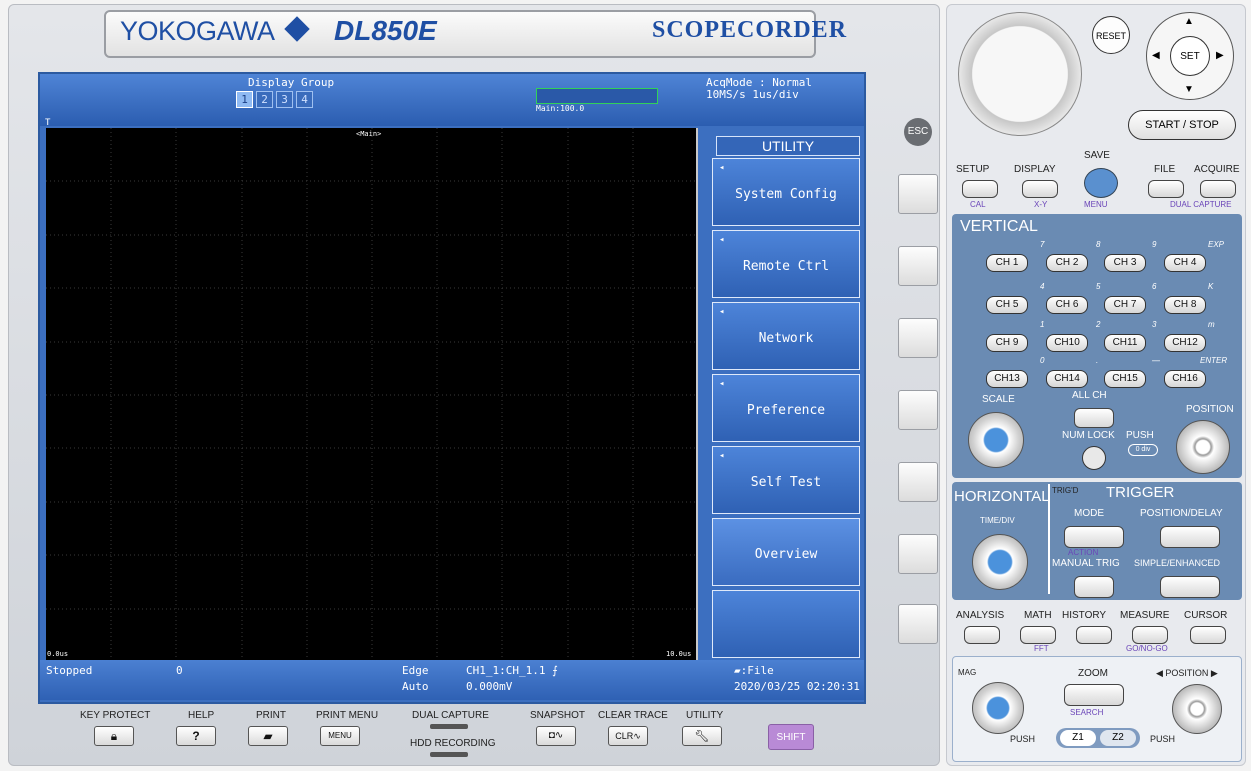 This screenshot has width=1251, height=771. I want to click on ch7-button: CH 7, so click(1125, 305).